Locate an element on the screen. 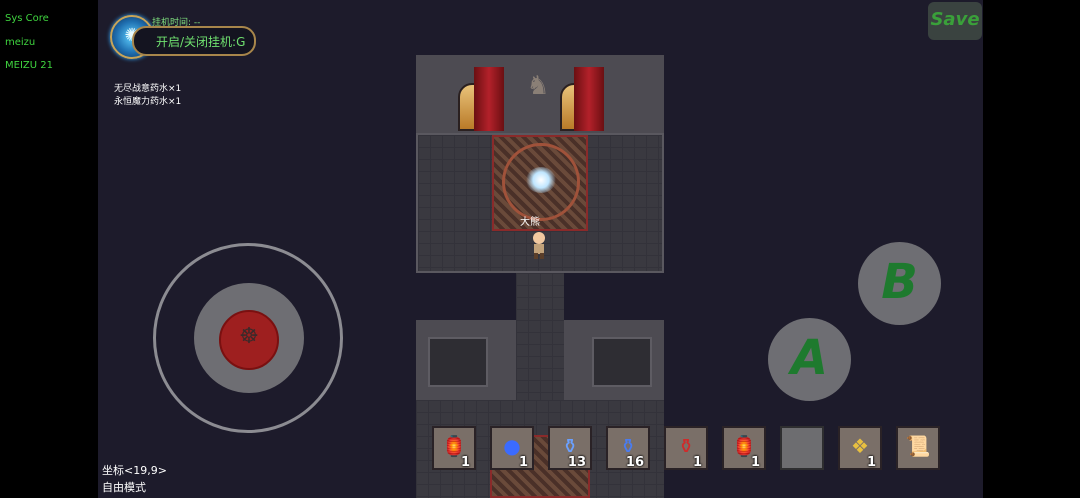 The image size is (1080, 498). device-app-label: Sys Core is located at coordinates (27, 18).